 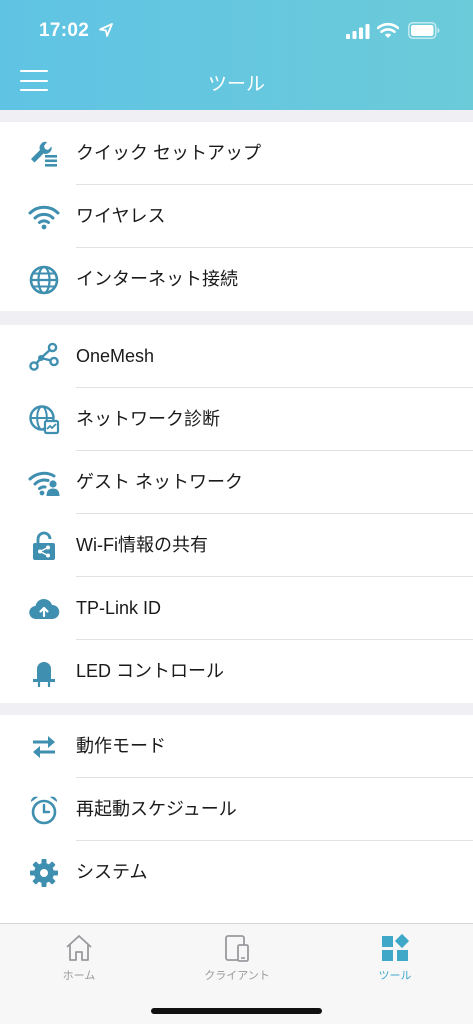 I want to click on menu-item-label: 動作モード, so click(x=121, y=746).